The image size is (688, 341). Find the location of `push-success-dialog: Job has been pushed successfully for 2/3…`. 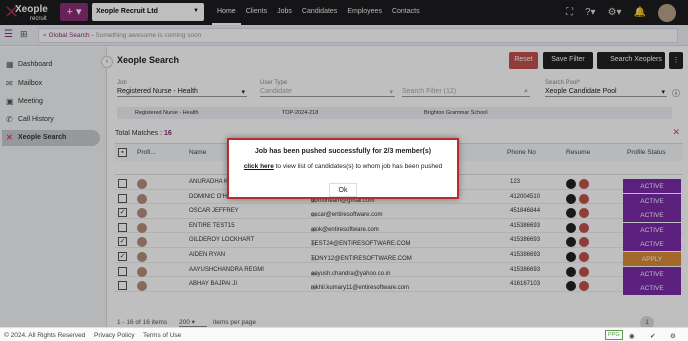

push-success-dialog: Job has been pushed successfully for 2/3… is located at coordinates (343, 168).